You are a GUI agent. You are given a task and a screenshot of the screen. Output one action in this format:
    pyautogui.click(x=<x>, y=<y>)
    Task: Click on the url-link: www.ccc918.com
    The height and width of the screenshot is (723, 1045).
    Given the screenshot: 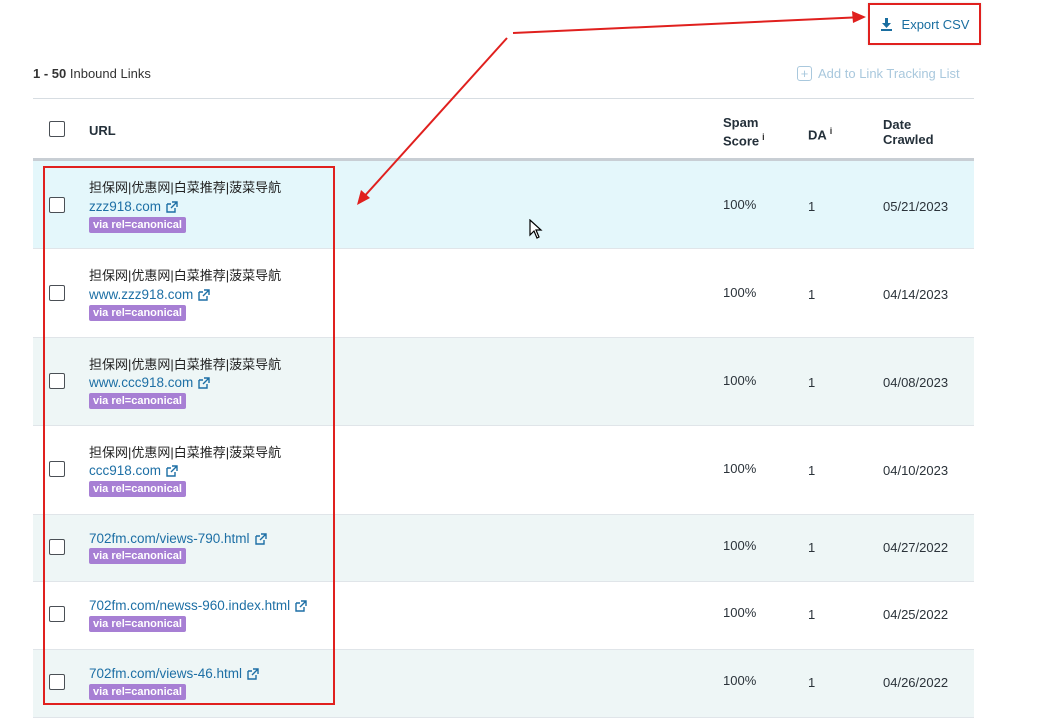 What is the action you would take?
    pyautogui.click(x=149, y=382)
    